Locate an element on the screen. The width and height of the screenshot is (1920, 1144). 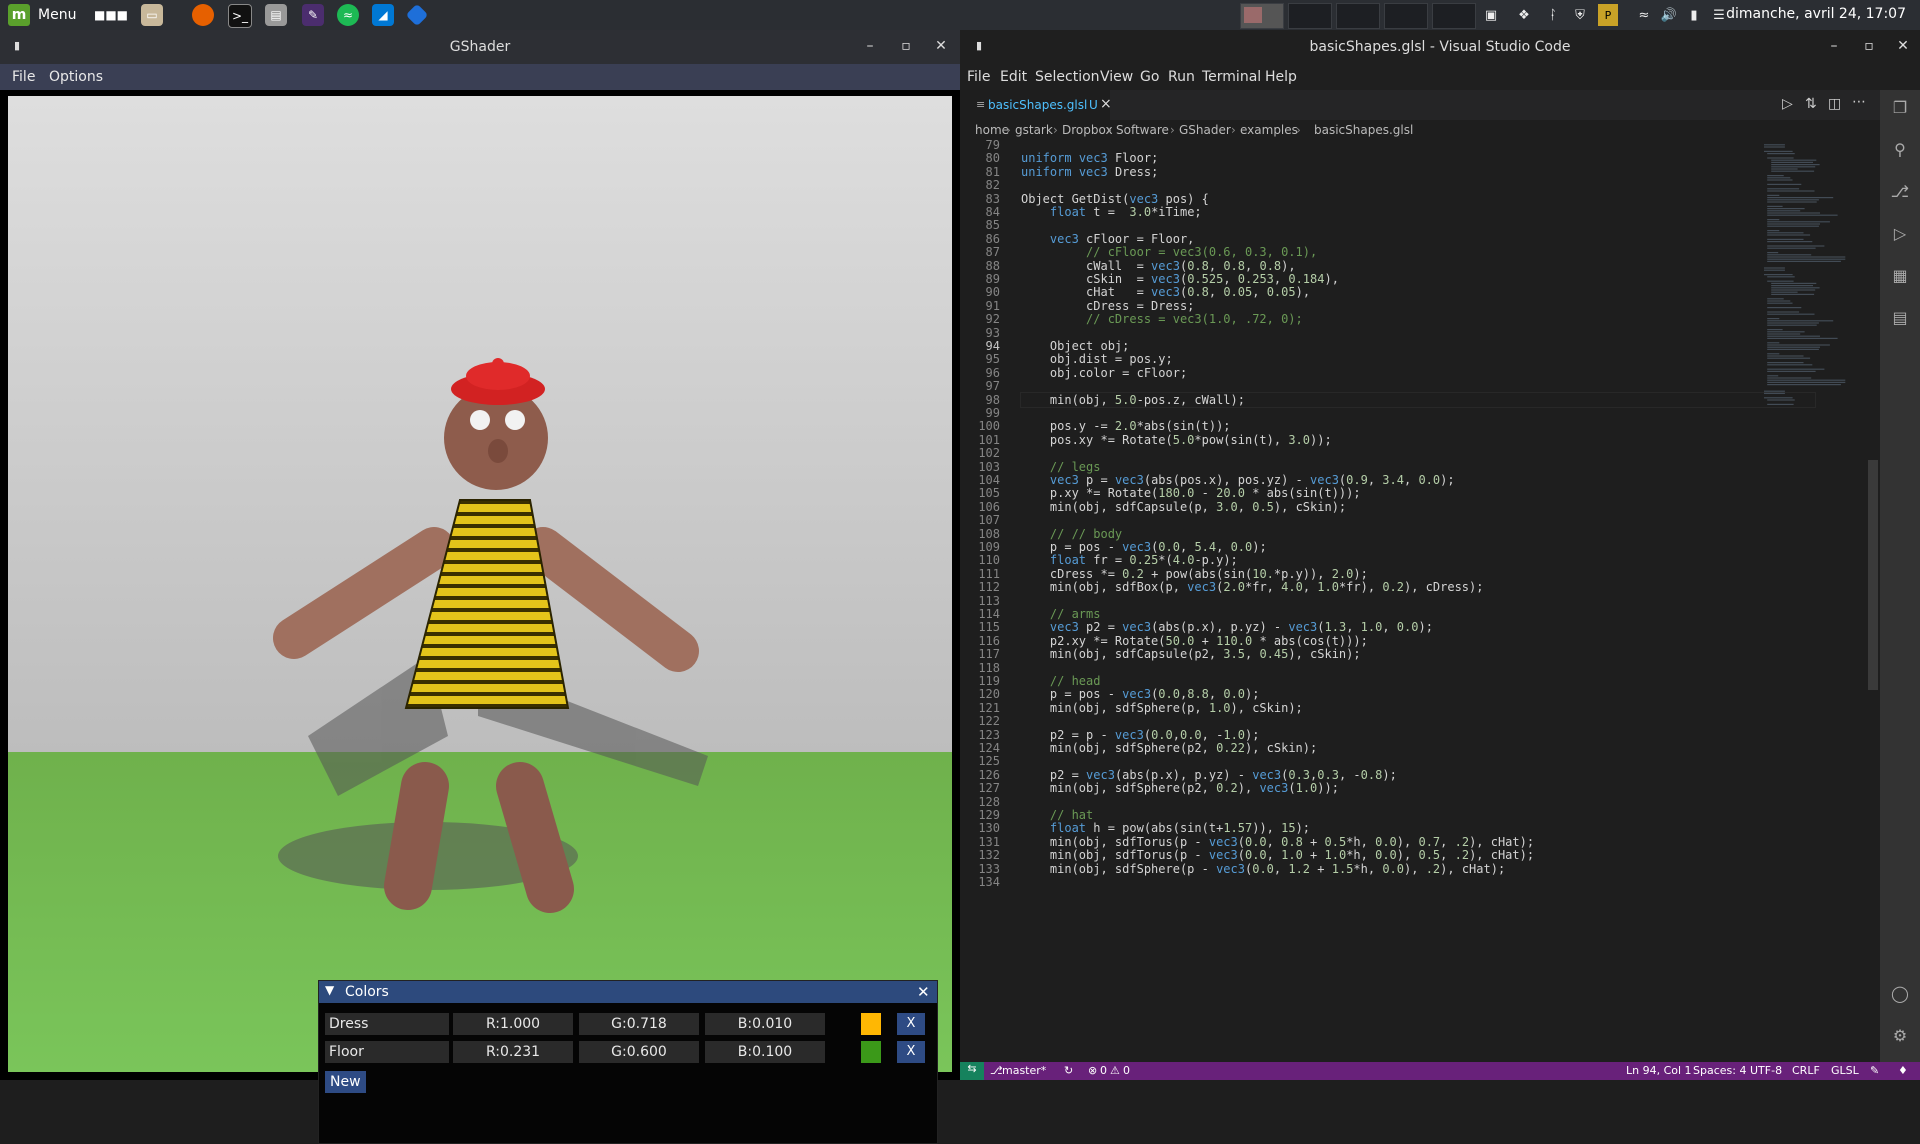
line-number: 94 is located at coordinates (980, 346).